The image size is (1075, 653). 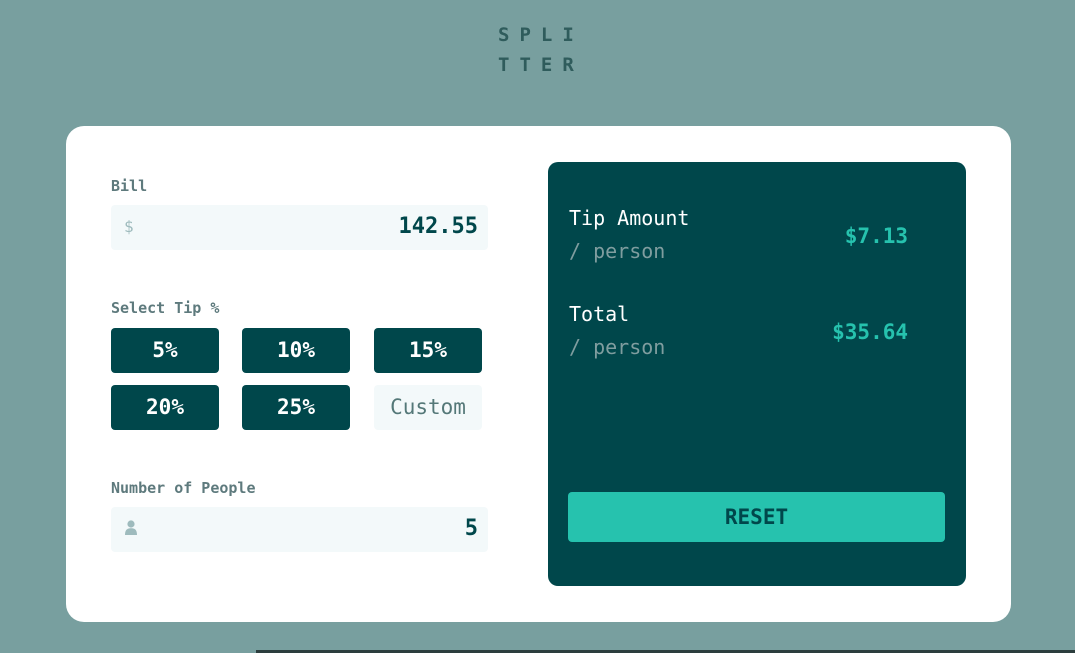 I want to click on person-icon, so click(x=131, y=527).